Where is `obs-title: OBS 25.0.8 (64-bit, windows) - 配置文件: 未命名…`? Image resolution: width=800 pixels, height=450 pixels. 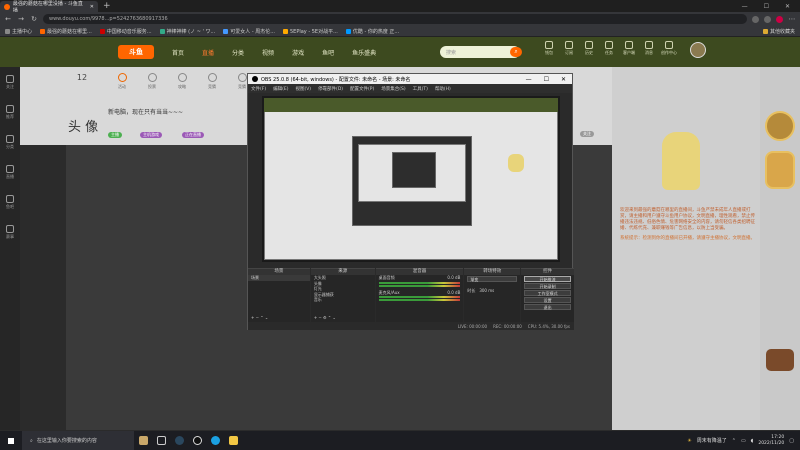 obs-title: OBS 25.0.8 (64-bit, windows) - 配置文件: 未命名… is located at coordinates (336, 79).